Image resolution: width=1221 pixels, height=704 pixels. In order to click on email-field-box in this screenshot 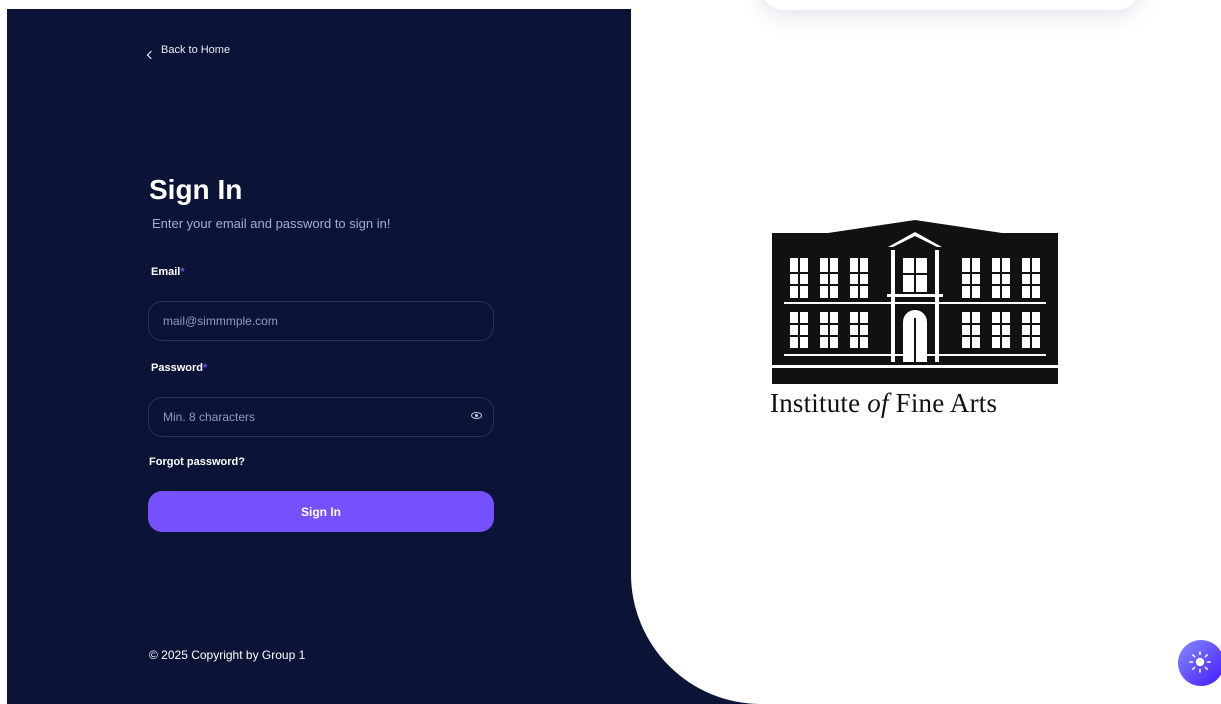, I will do `click(321, 321)`.